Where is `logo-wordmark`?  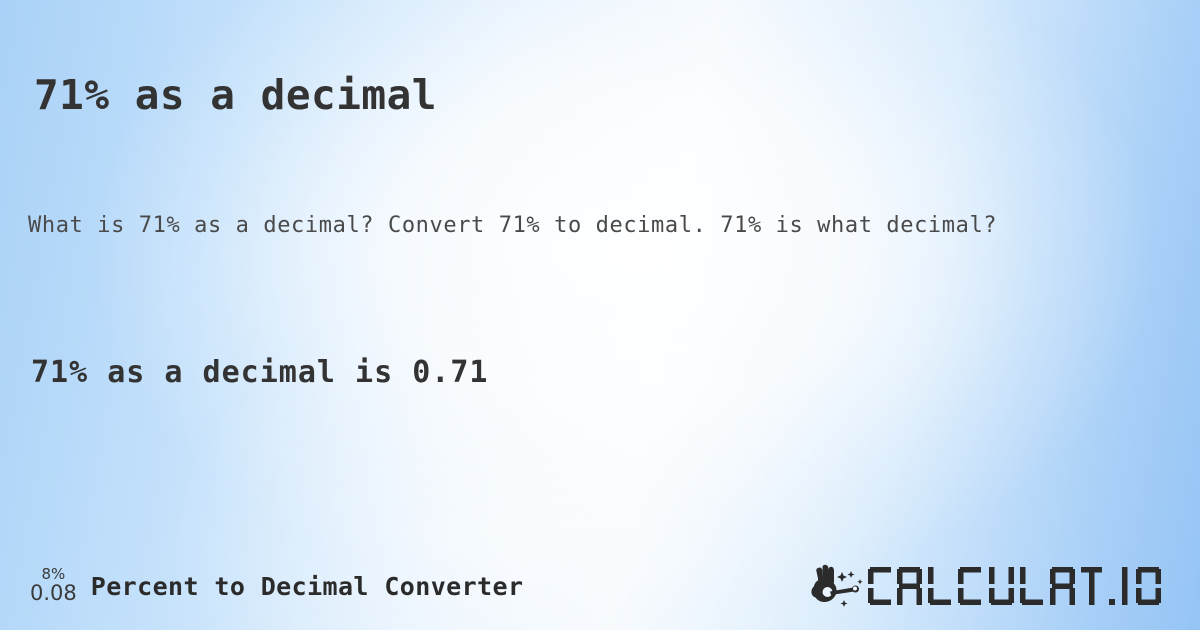 logo-wordmark is located at coordinates (1028, 586).